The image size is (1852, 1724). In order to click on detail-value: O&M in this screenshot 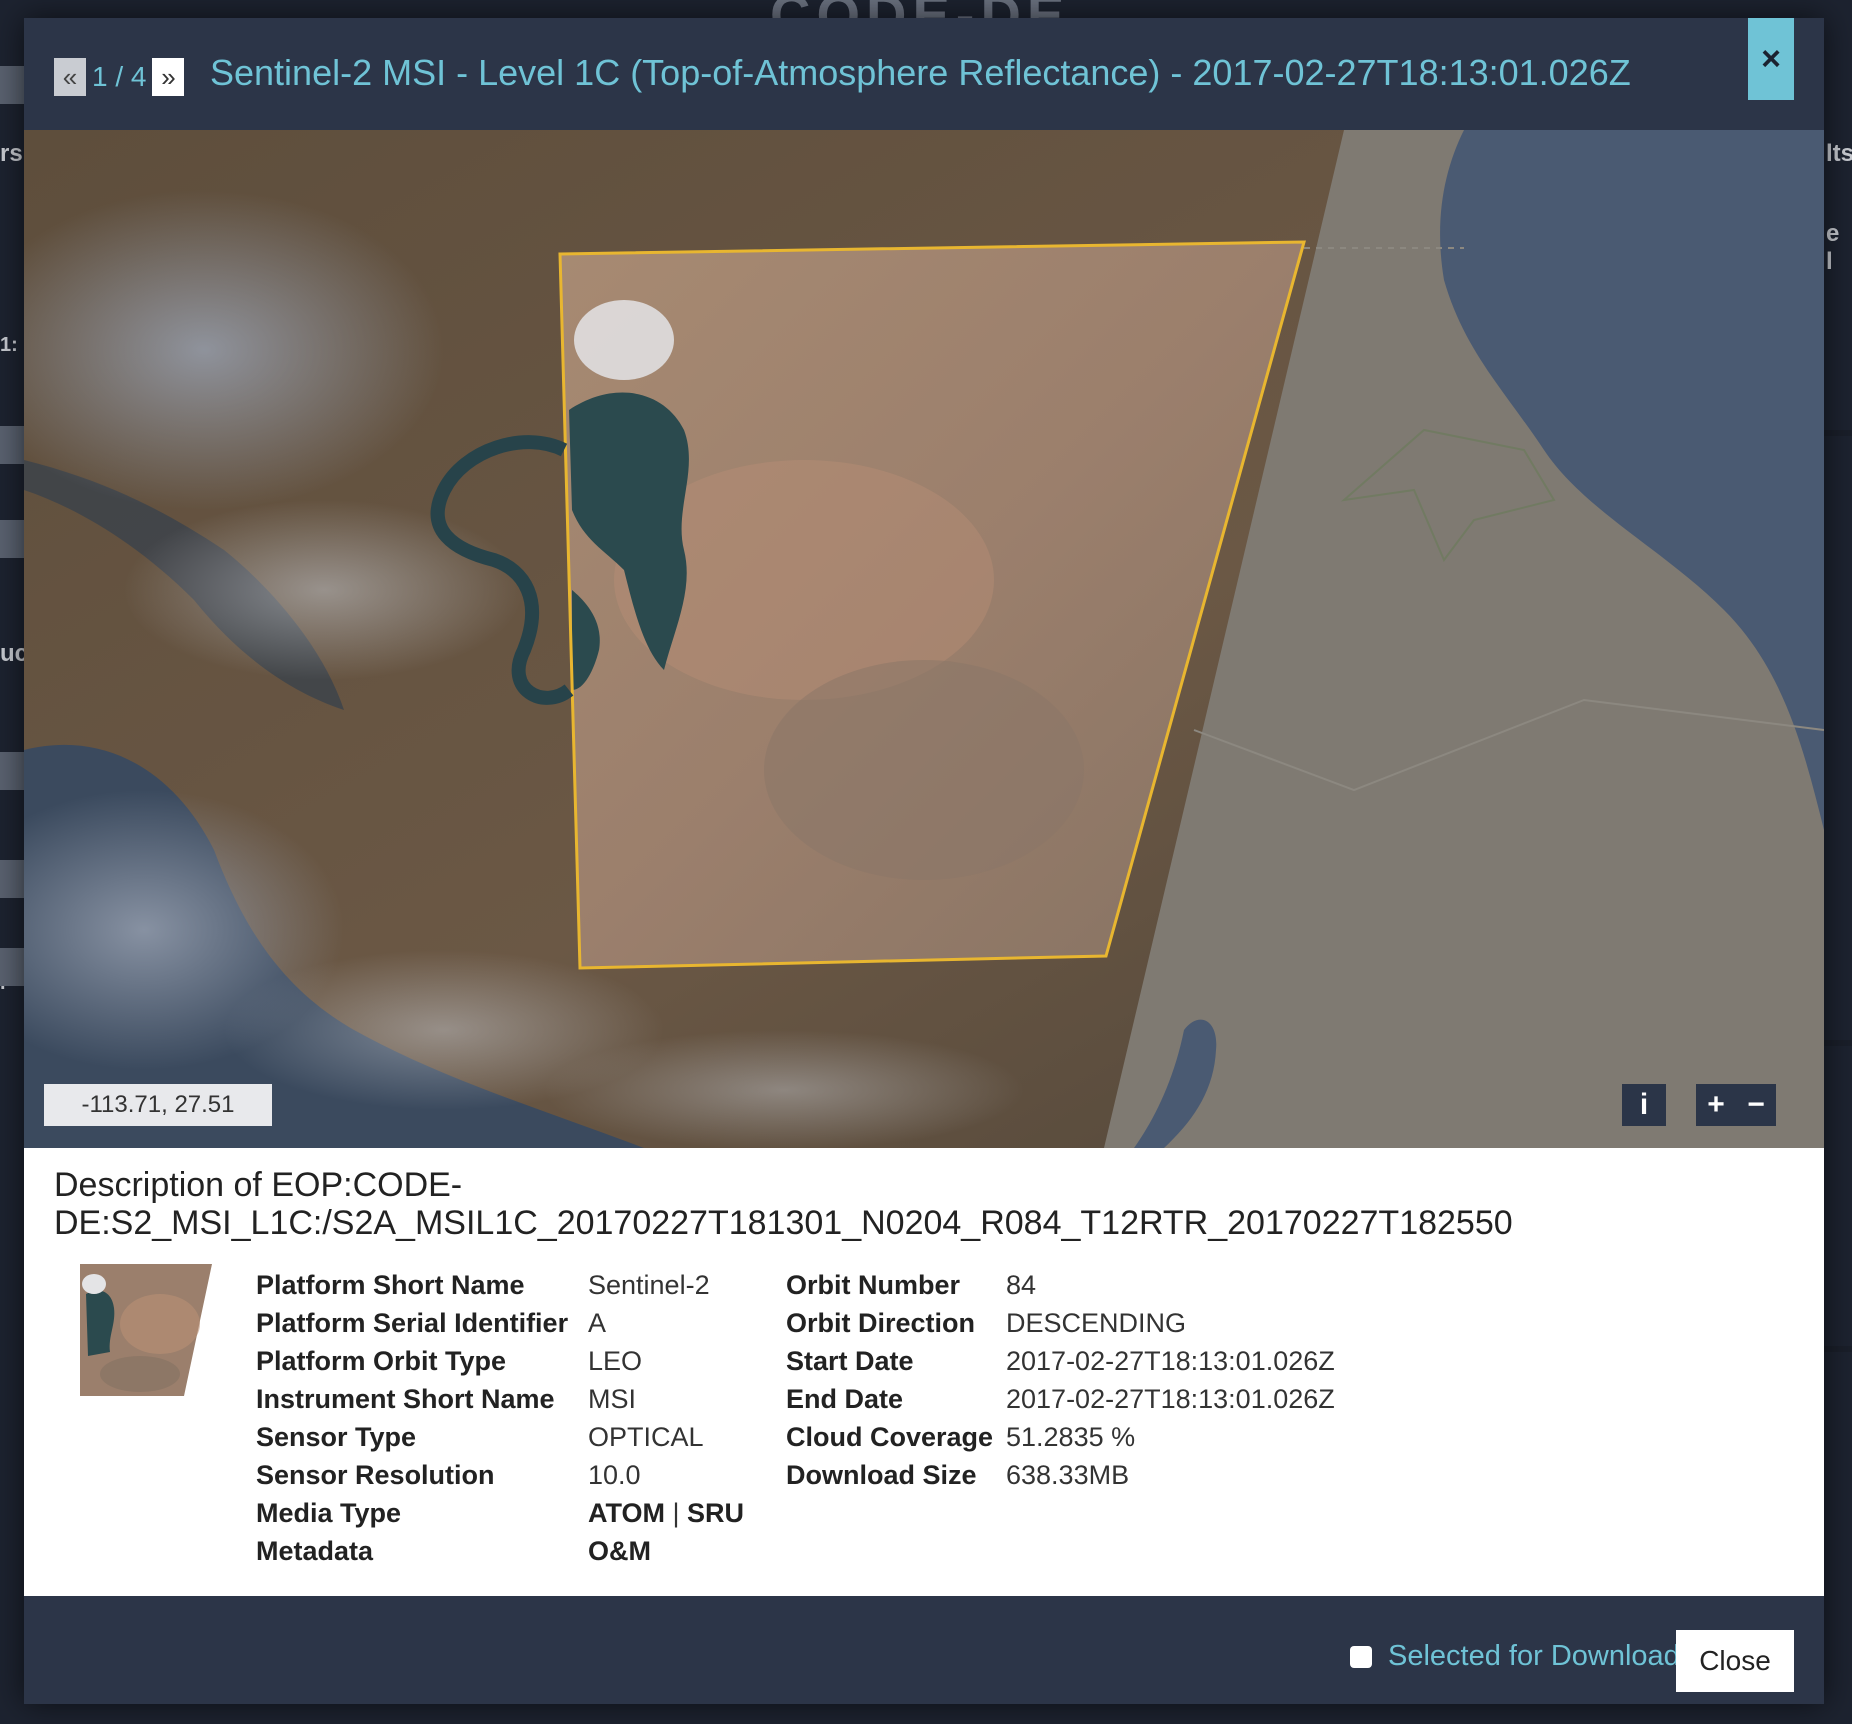, I will do `click(619, 1551)`.